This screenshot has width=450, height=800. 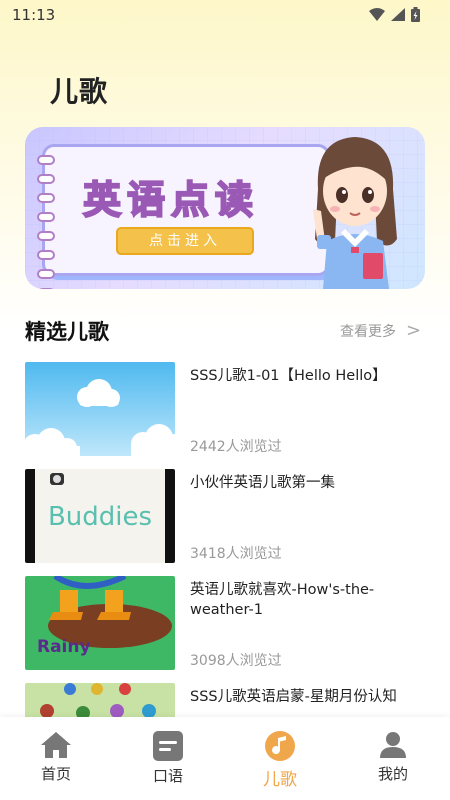 I want to click on wifi-icon, so click(x=377, y=14).